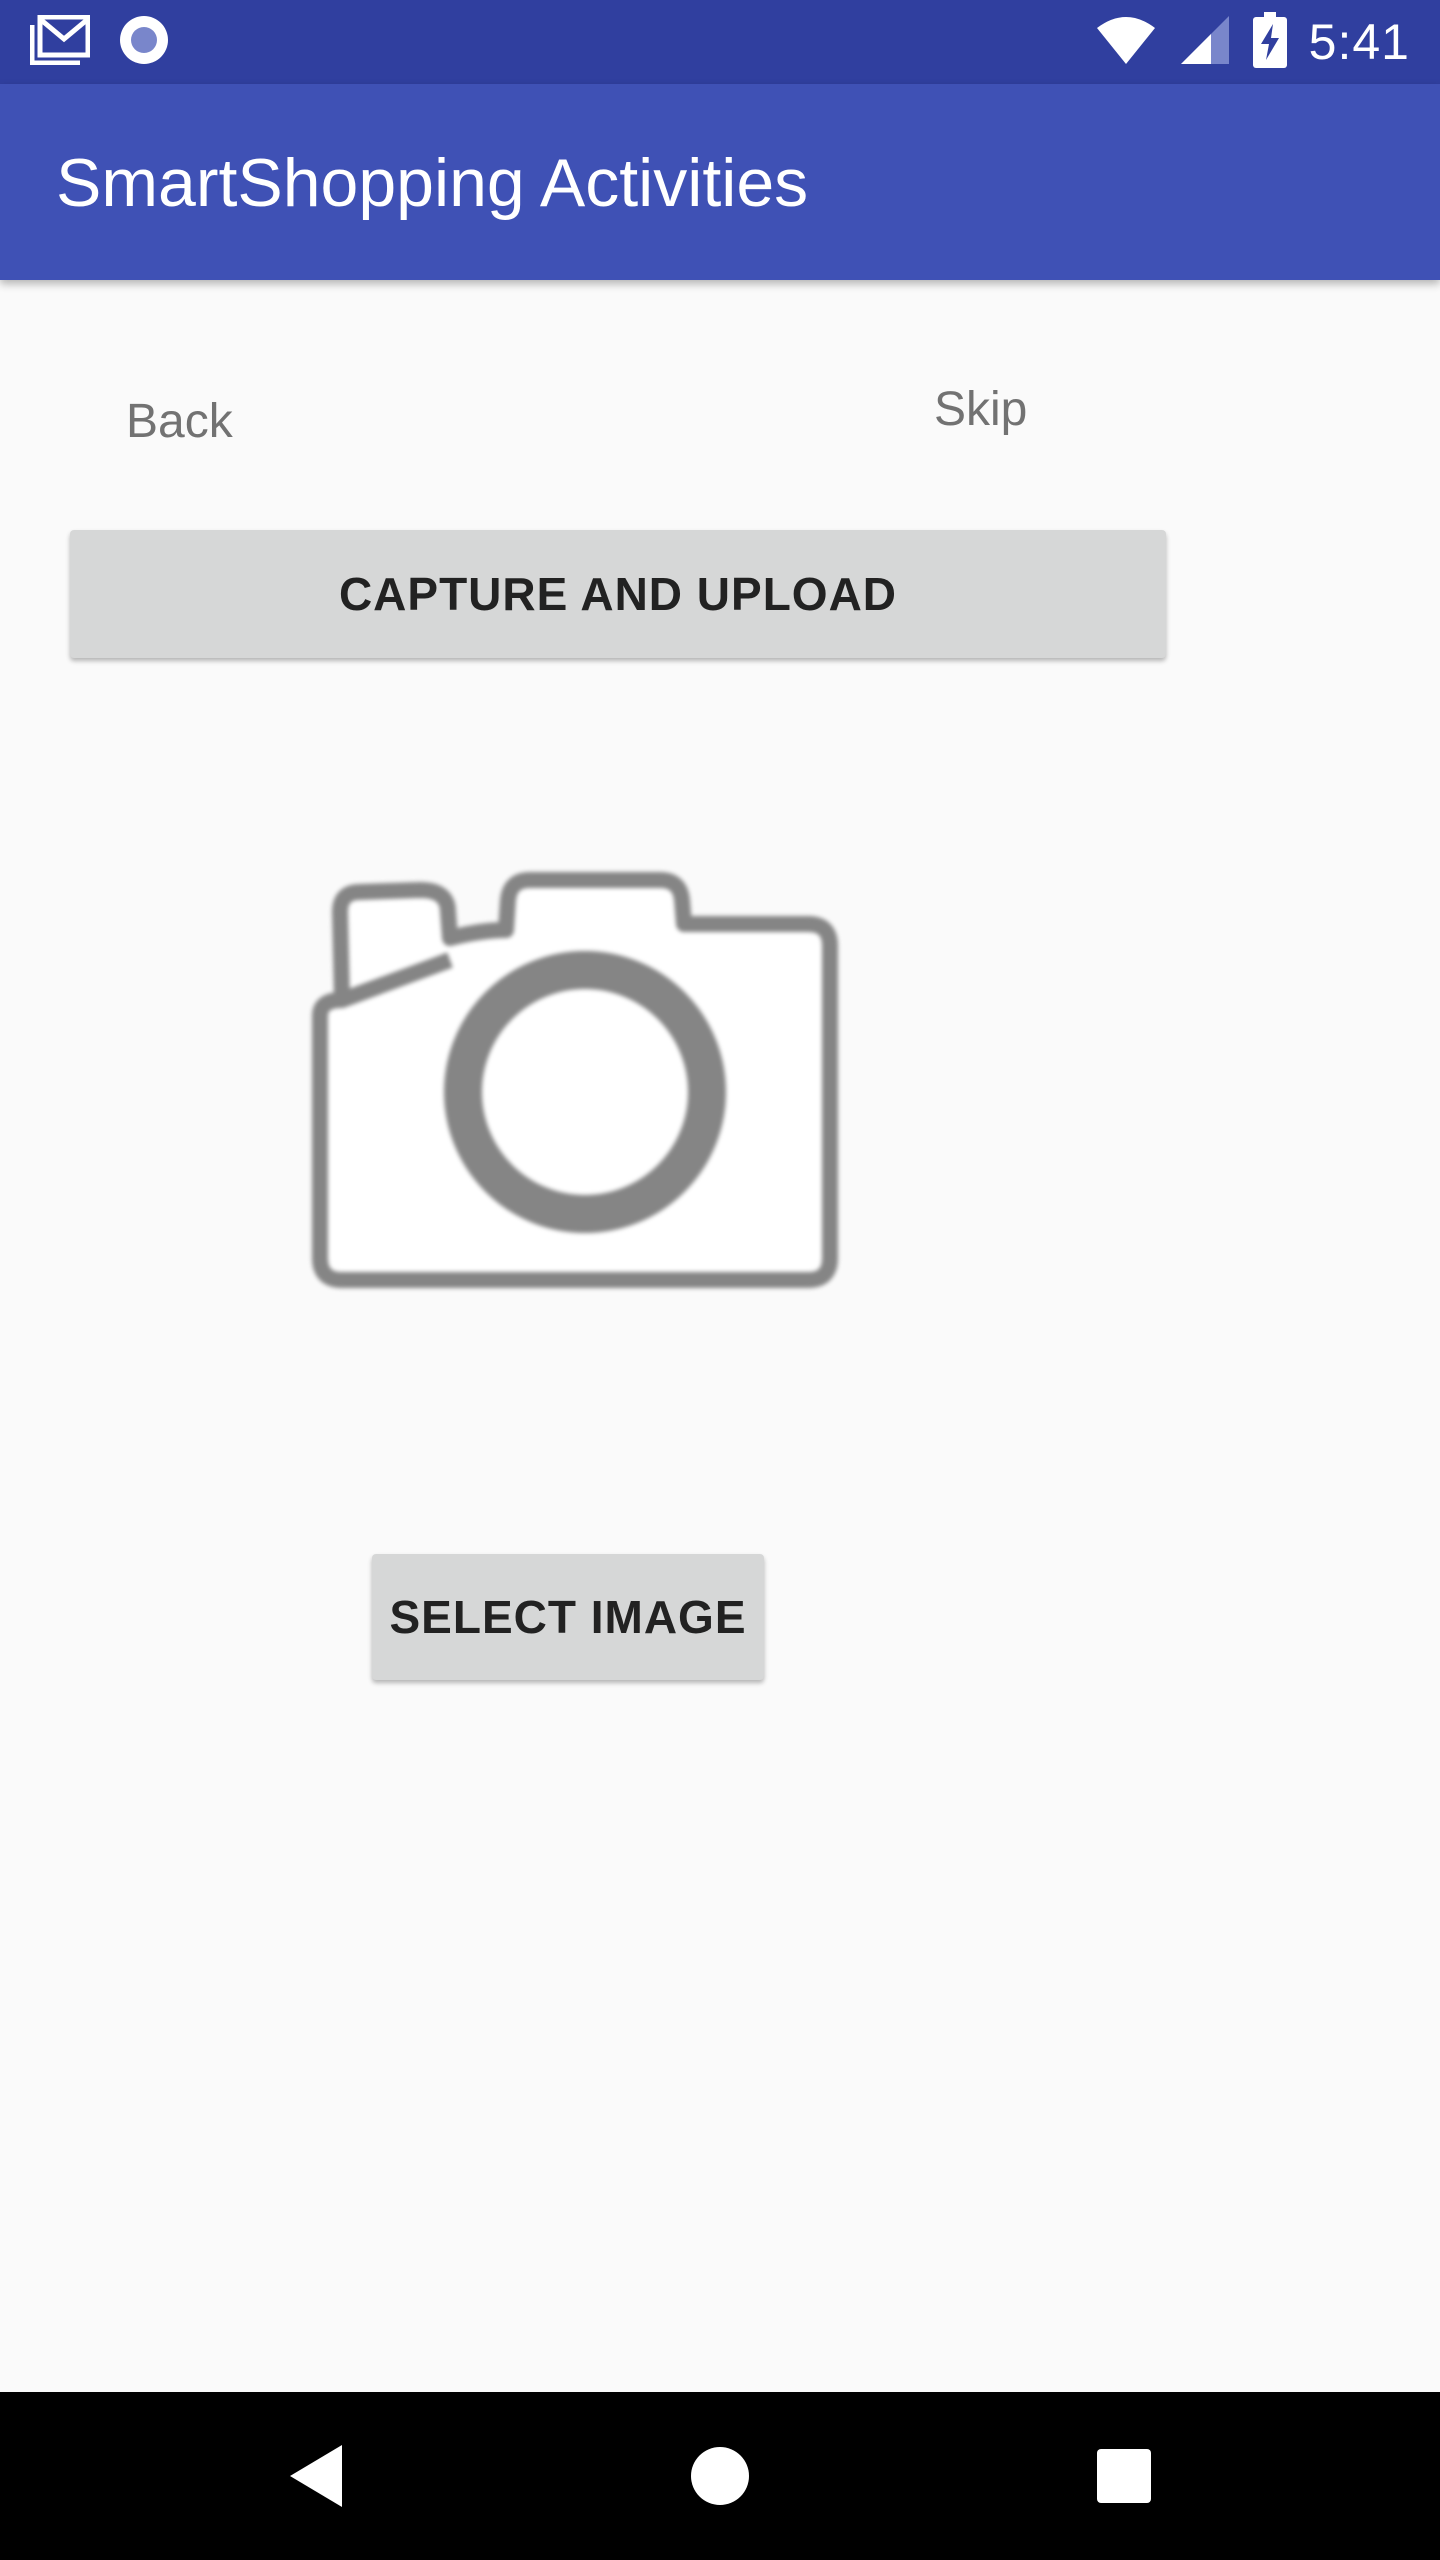  I want to click on system-nav-bar, so click(720, 2476).